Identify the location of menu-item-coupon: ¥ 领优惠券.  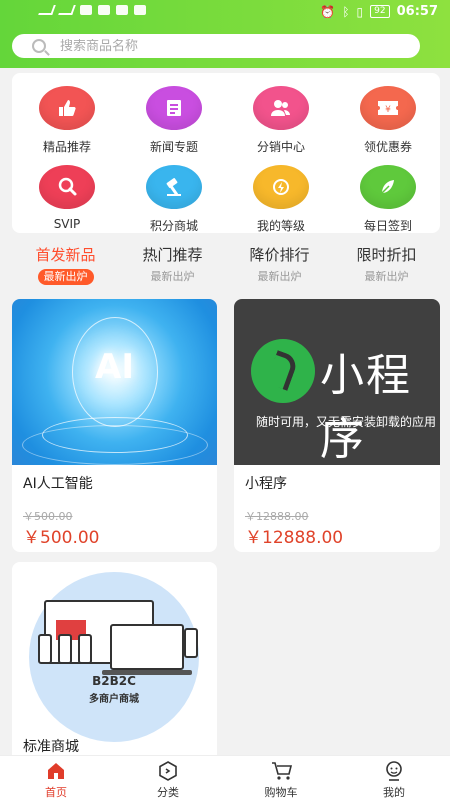
(388, 120).